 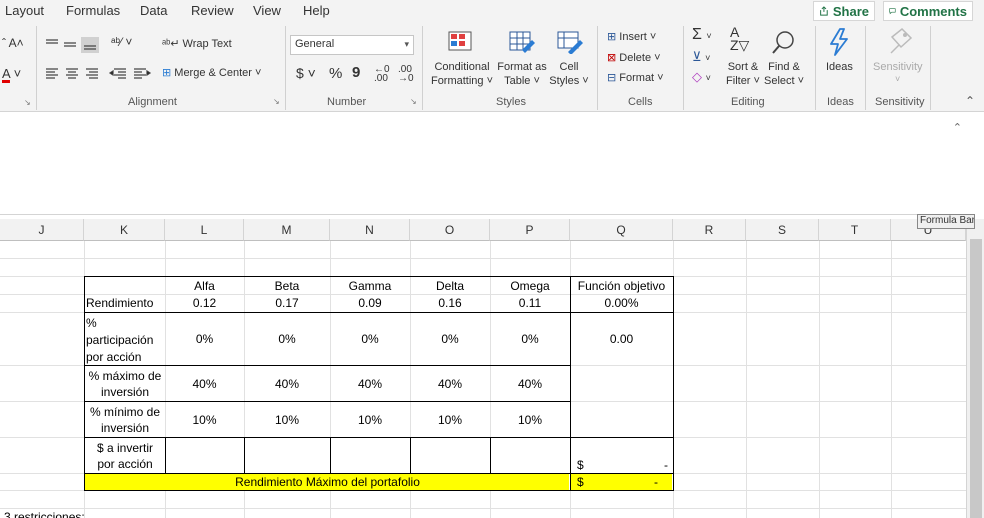 I want to click on header-beta: Beta, so click(x=287, y=286).